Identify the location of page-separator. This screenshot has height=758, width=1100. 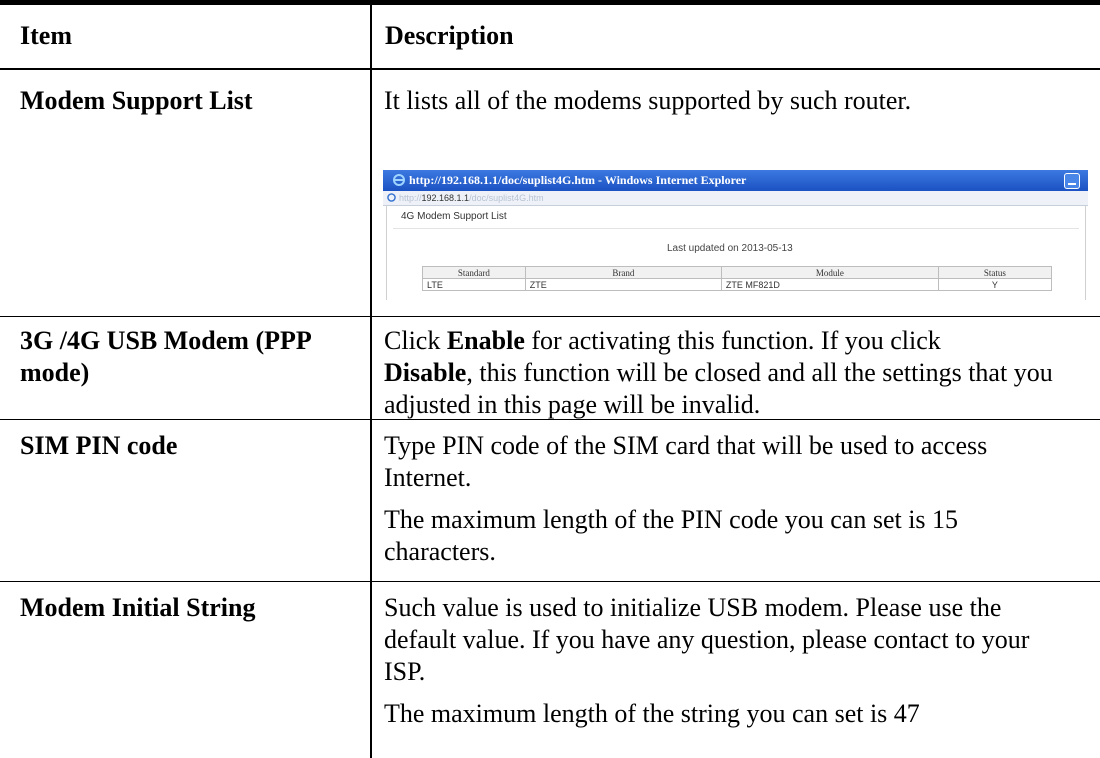
(736, 228).